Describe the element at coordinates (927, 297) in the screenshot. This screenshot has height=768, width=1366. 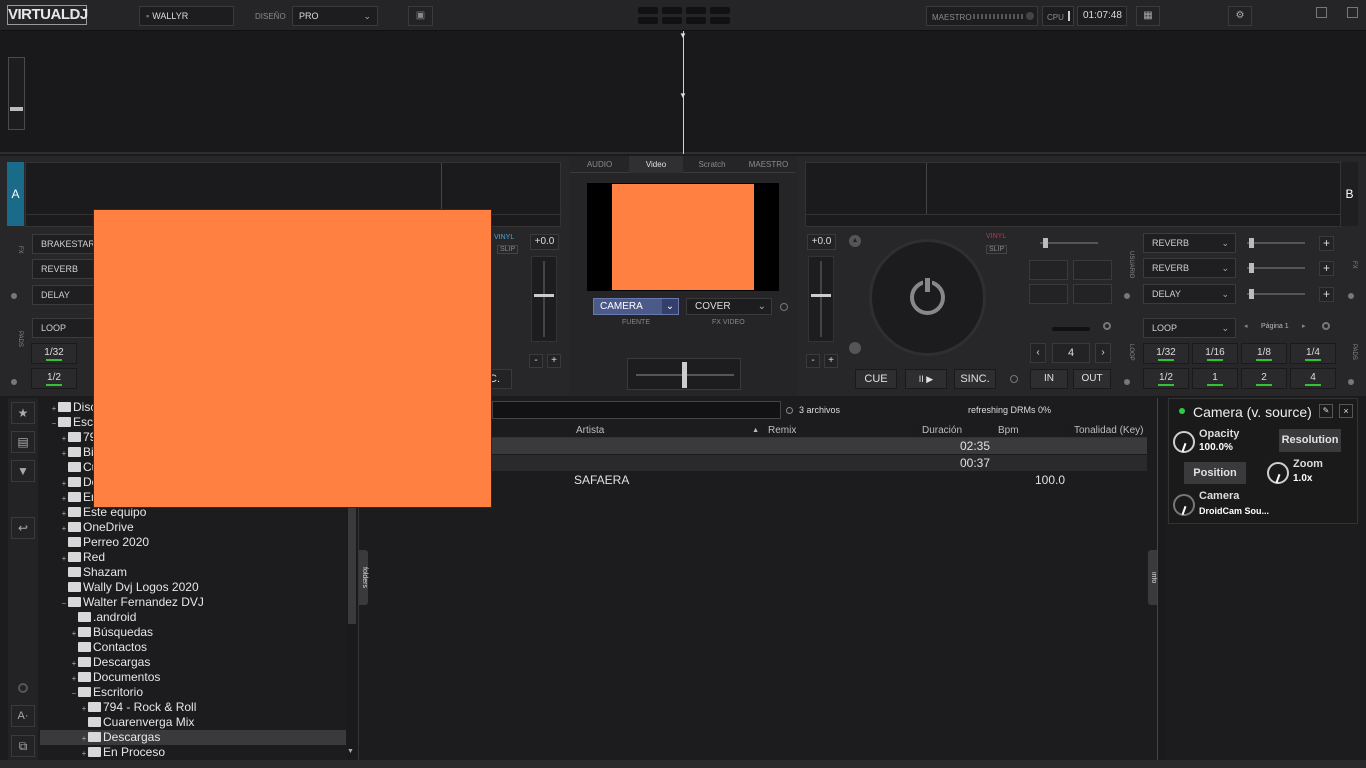
I see `deck-b-jogwheel` at that location.